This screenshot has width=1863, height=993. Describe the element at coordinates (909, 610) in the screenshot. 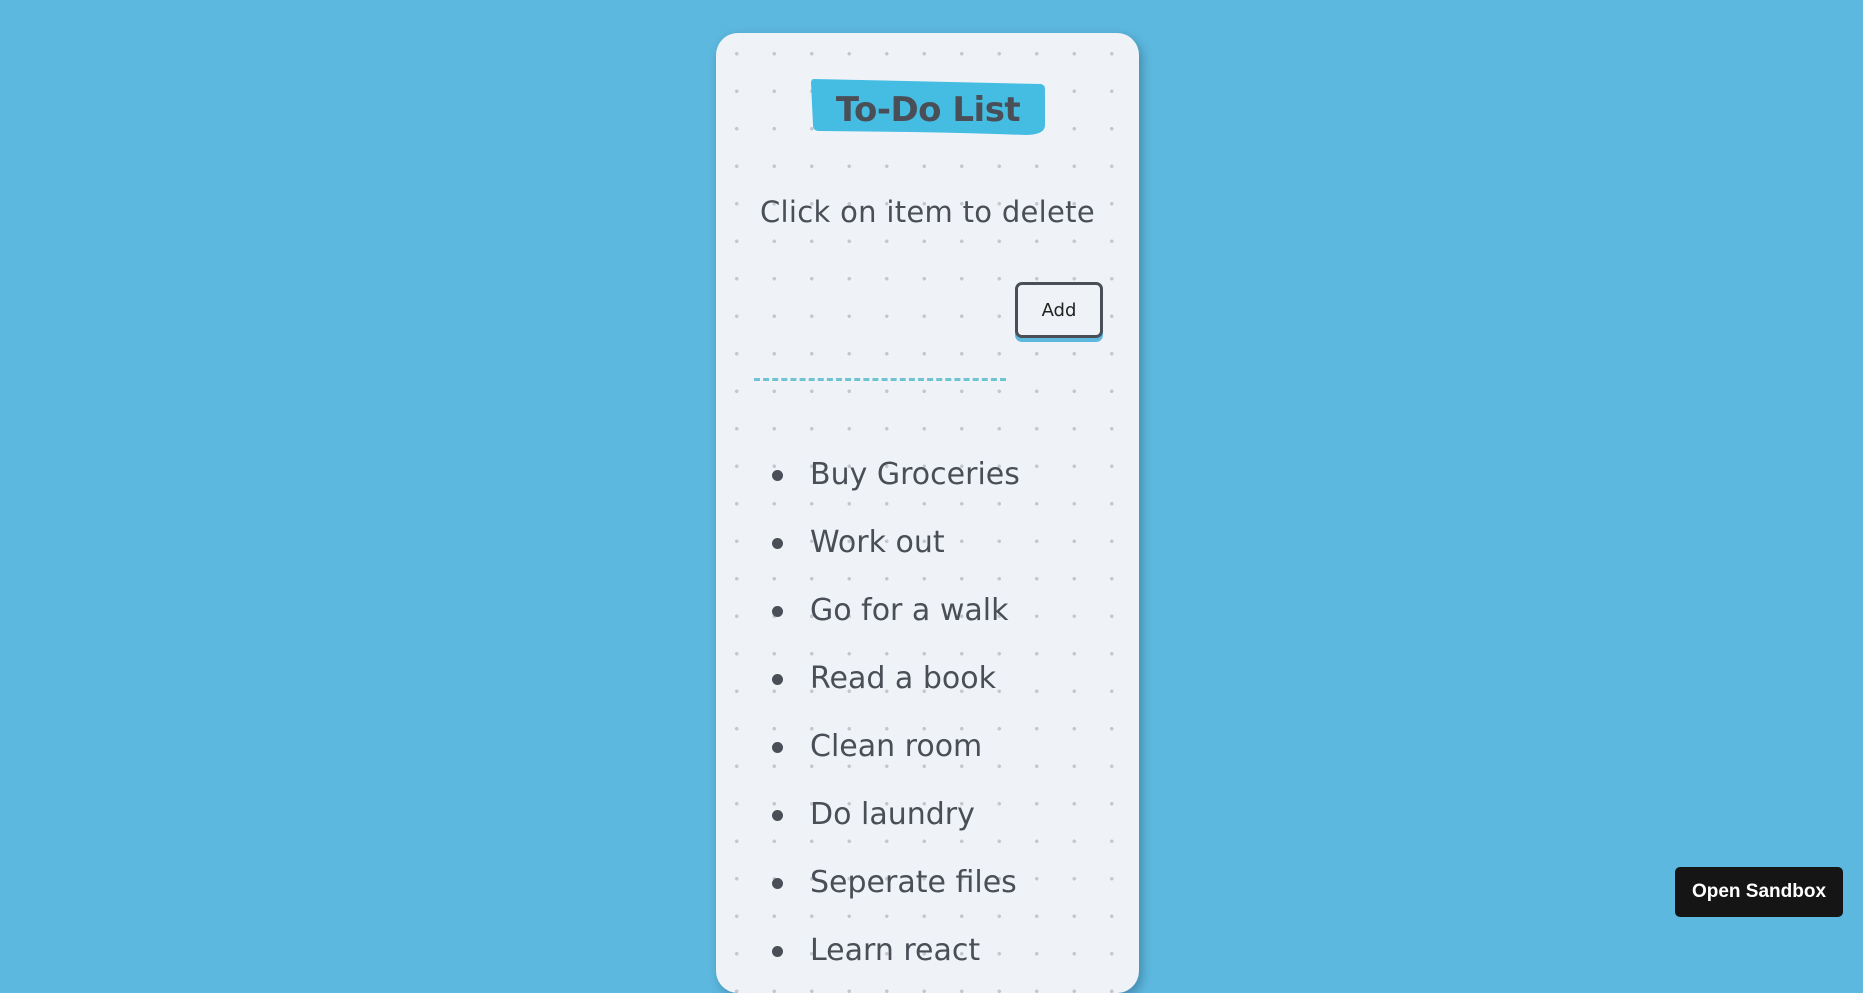

I see `todo-item-label: Go for a walk` at that location.